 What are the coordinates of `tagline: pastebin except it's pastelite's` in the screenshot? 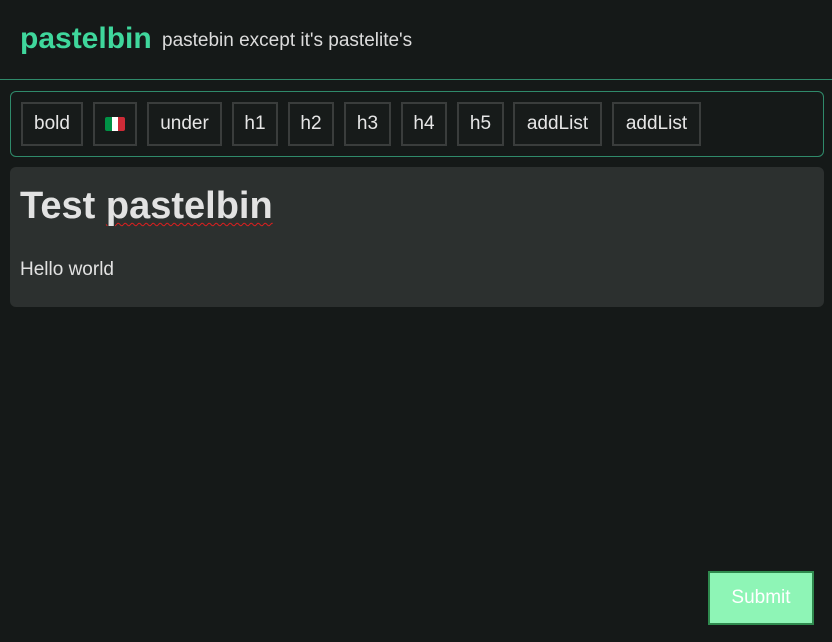 It's located at (287, 40).